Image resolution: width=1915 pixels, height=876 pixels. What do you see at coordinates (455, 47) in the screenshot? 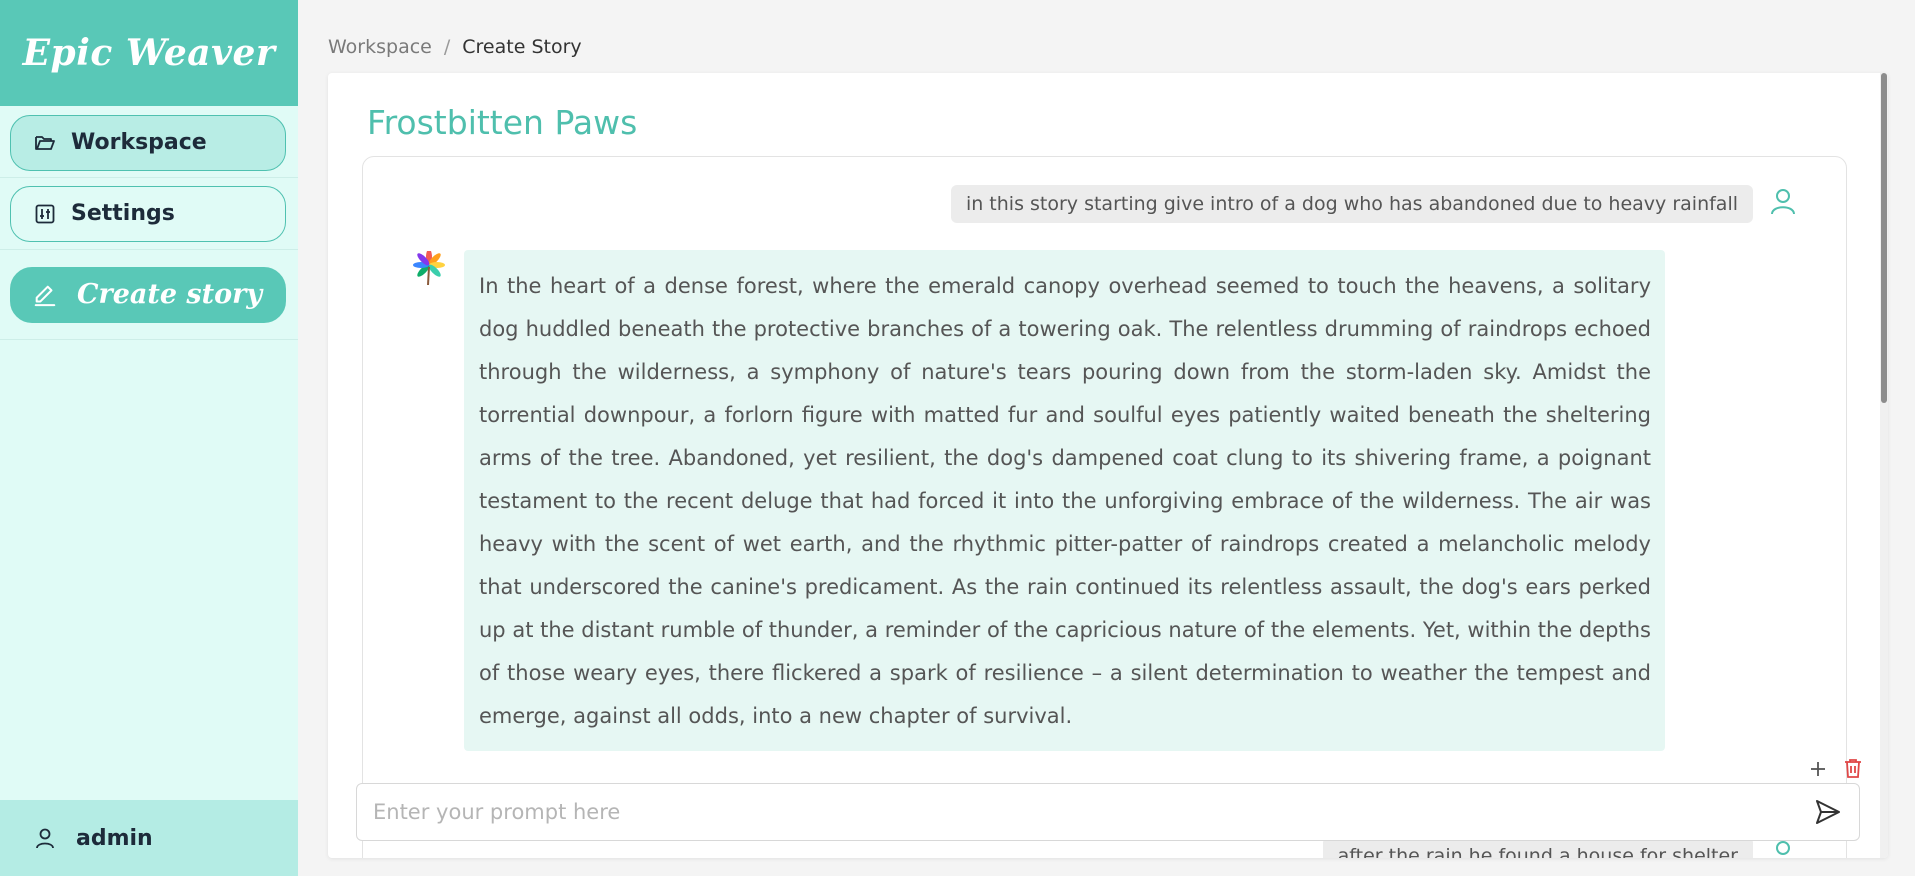
I see `breadcrumb: Workspace / Create Story` at bounding box center [455, 47].